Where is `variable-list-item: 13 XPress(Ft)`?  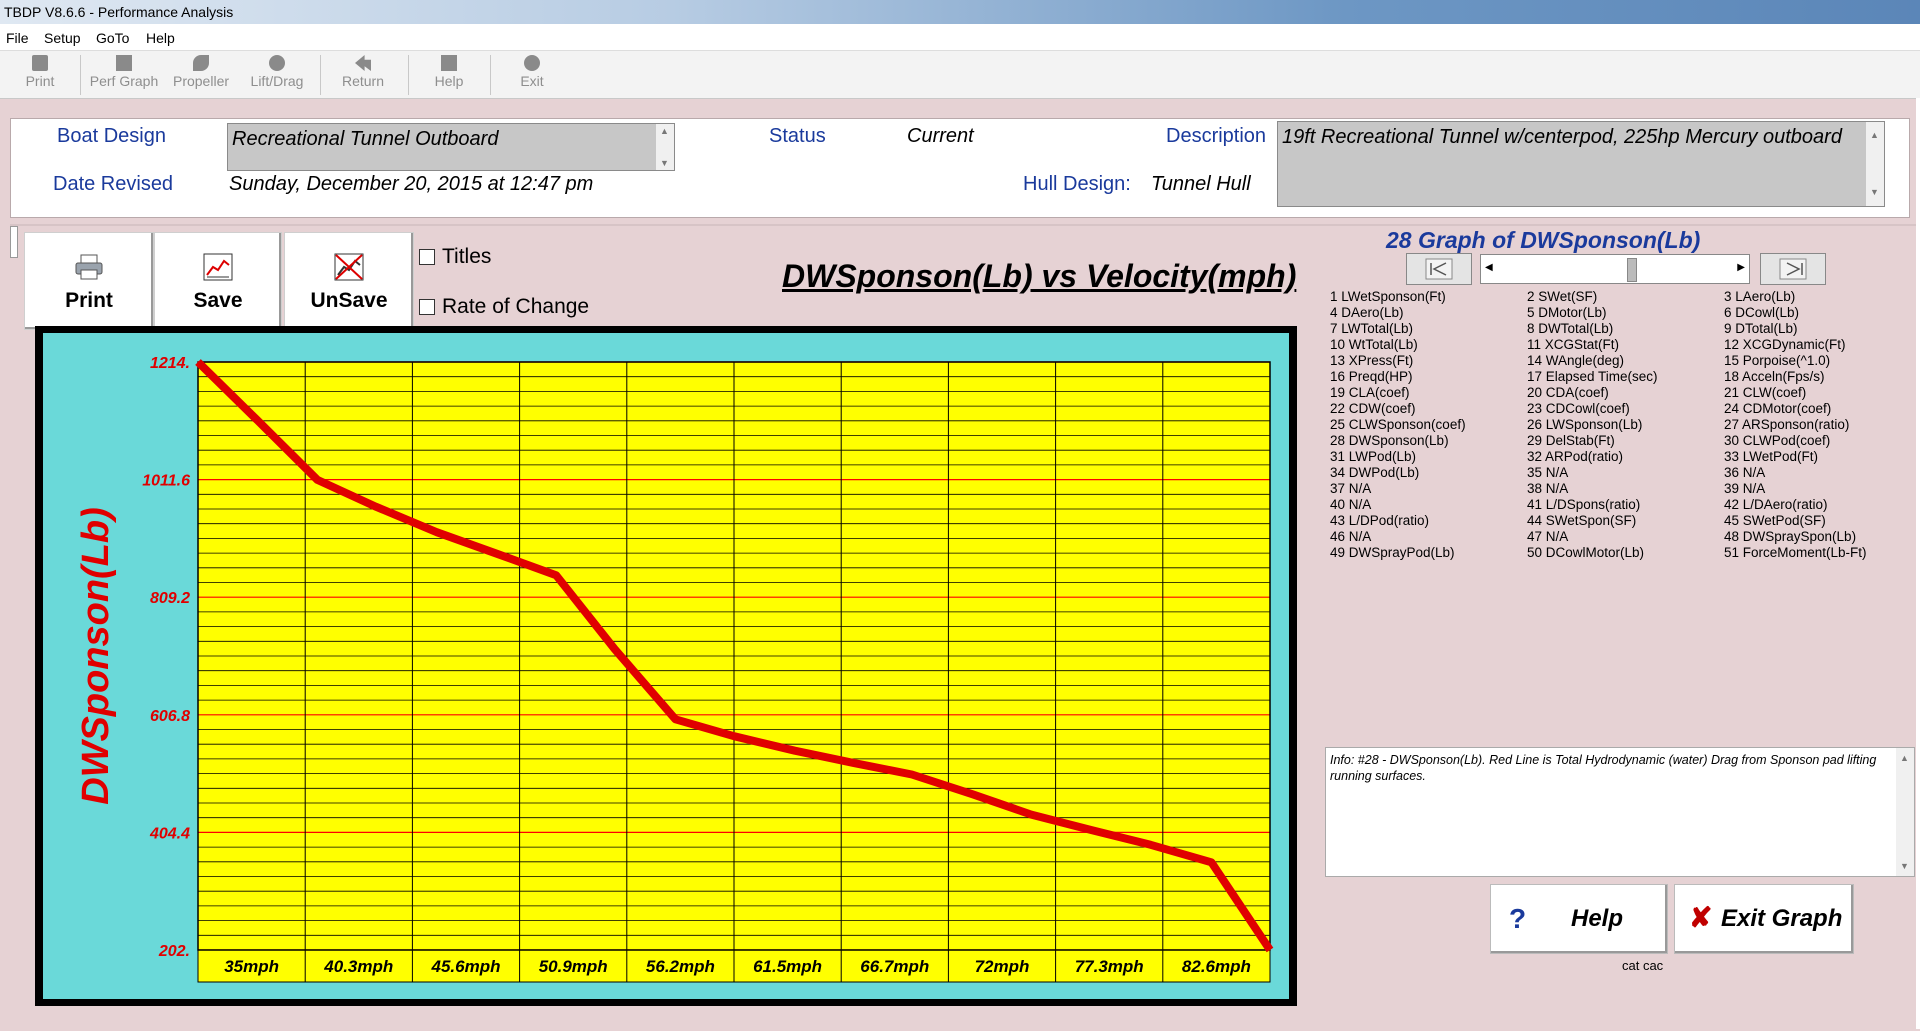
variable-list-item: 13 XPress(Ft) is located at coordinates (1371, 360).